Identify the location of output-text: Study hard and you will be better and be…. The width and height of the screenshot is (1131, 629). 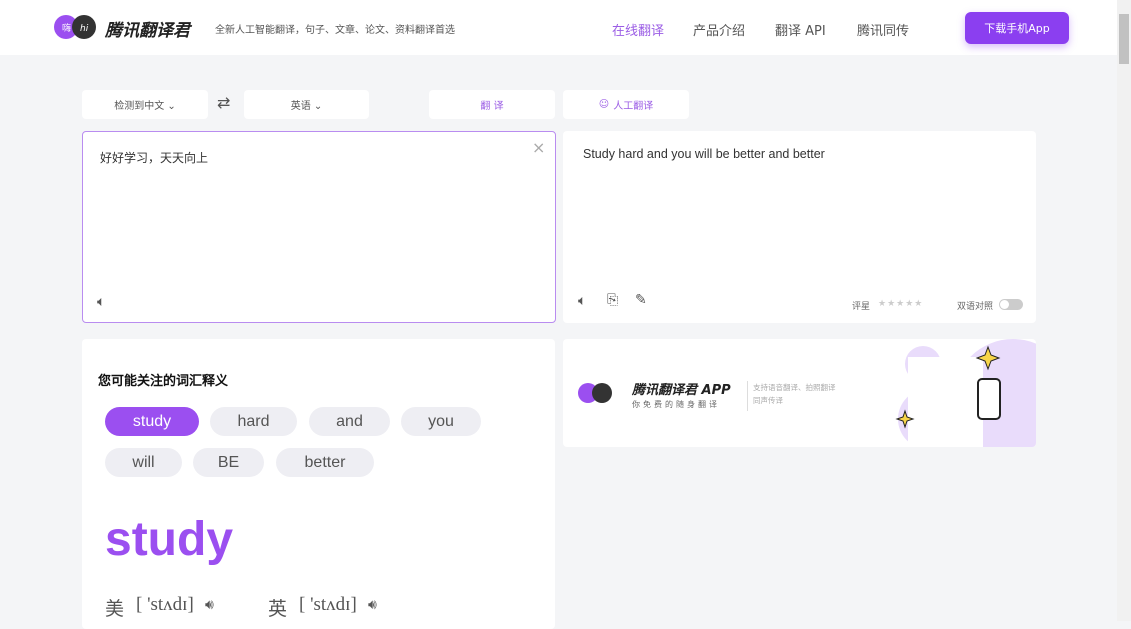
(704, 154).